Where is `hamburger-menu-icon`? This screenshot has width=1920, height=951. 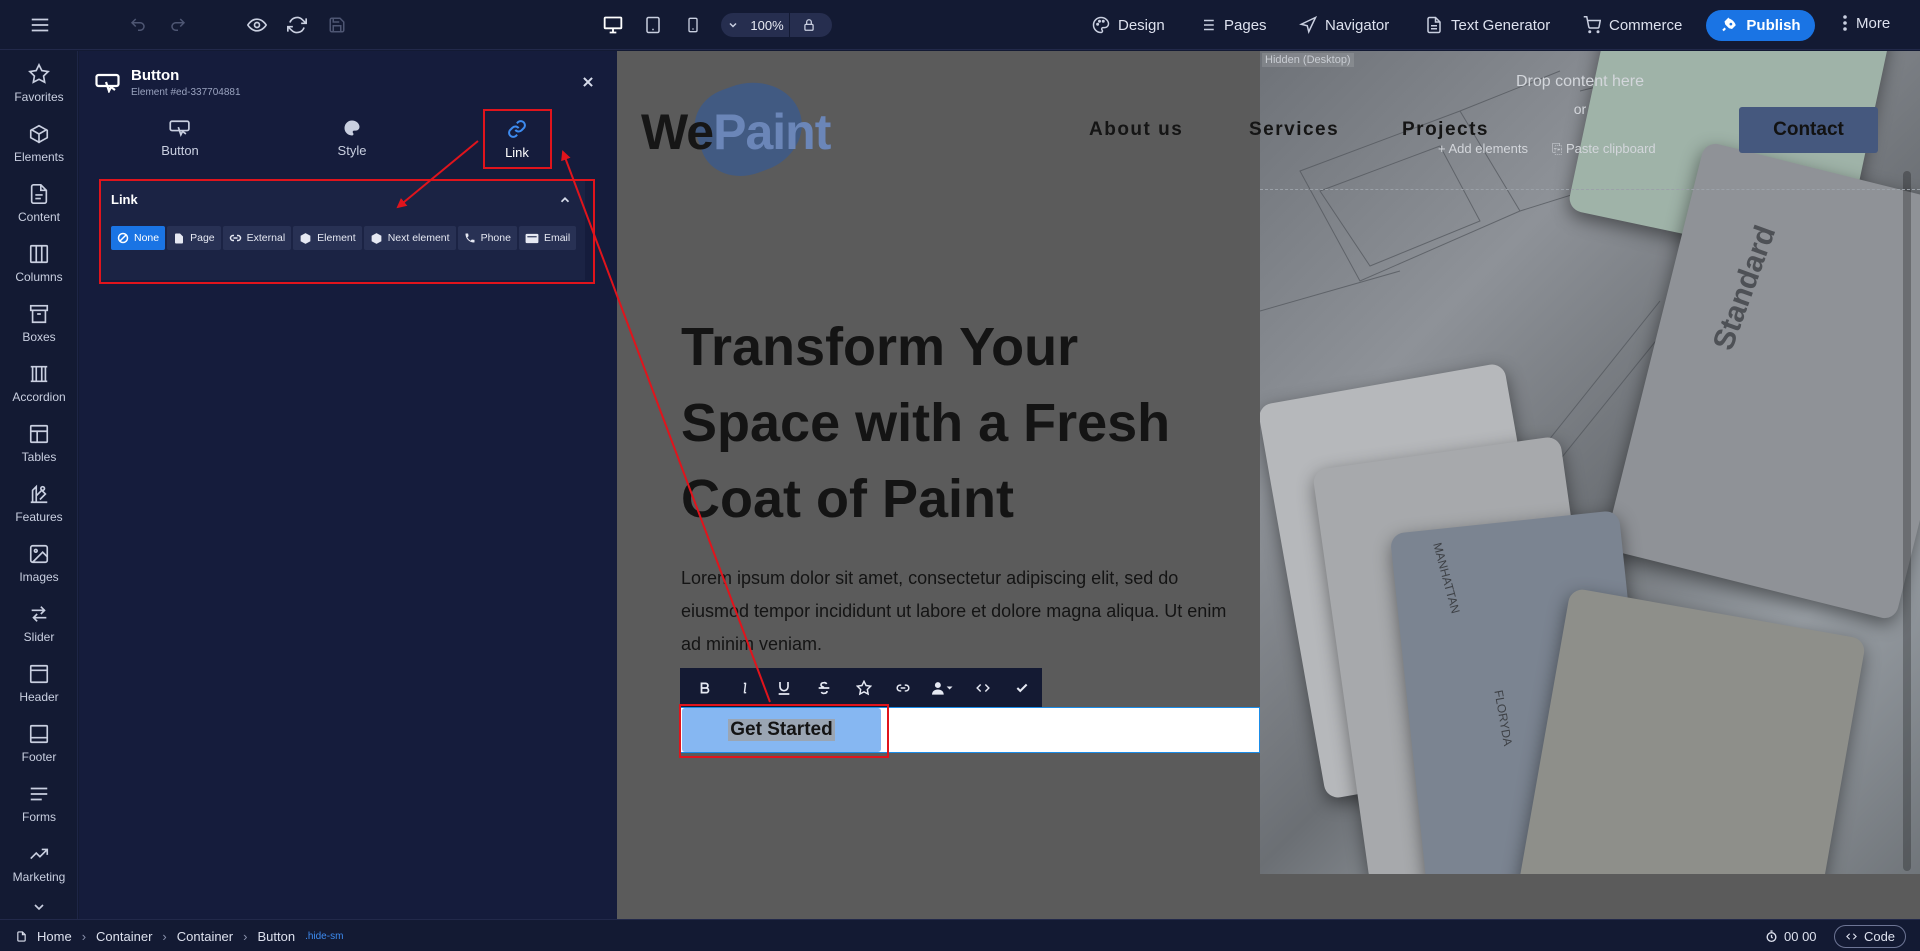 hamburger-menu-icon is located at coordinates (40, 25).